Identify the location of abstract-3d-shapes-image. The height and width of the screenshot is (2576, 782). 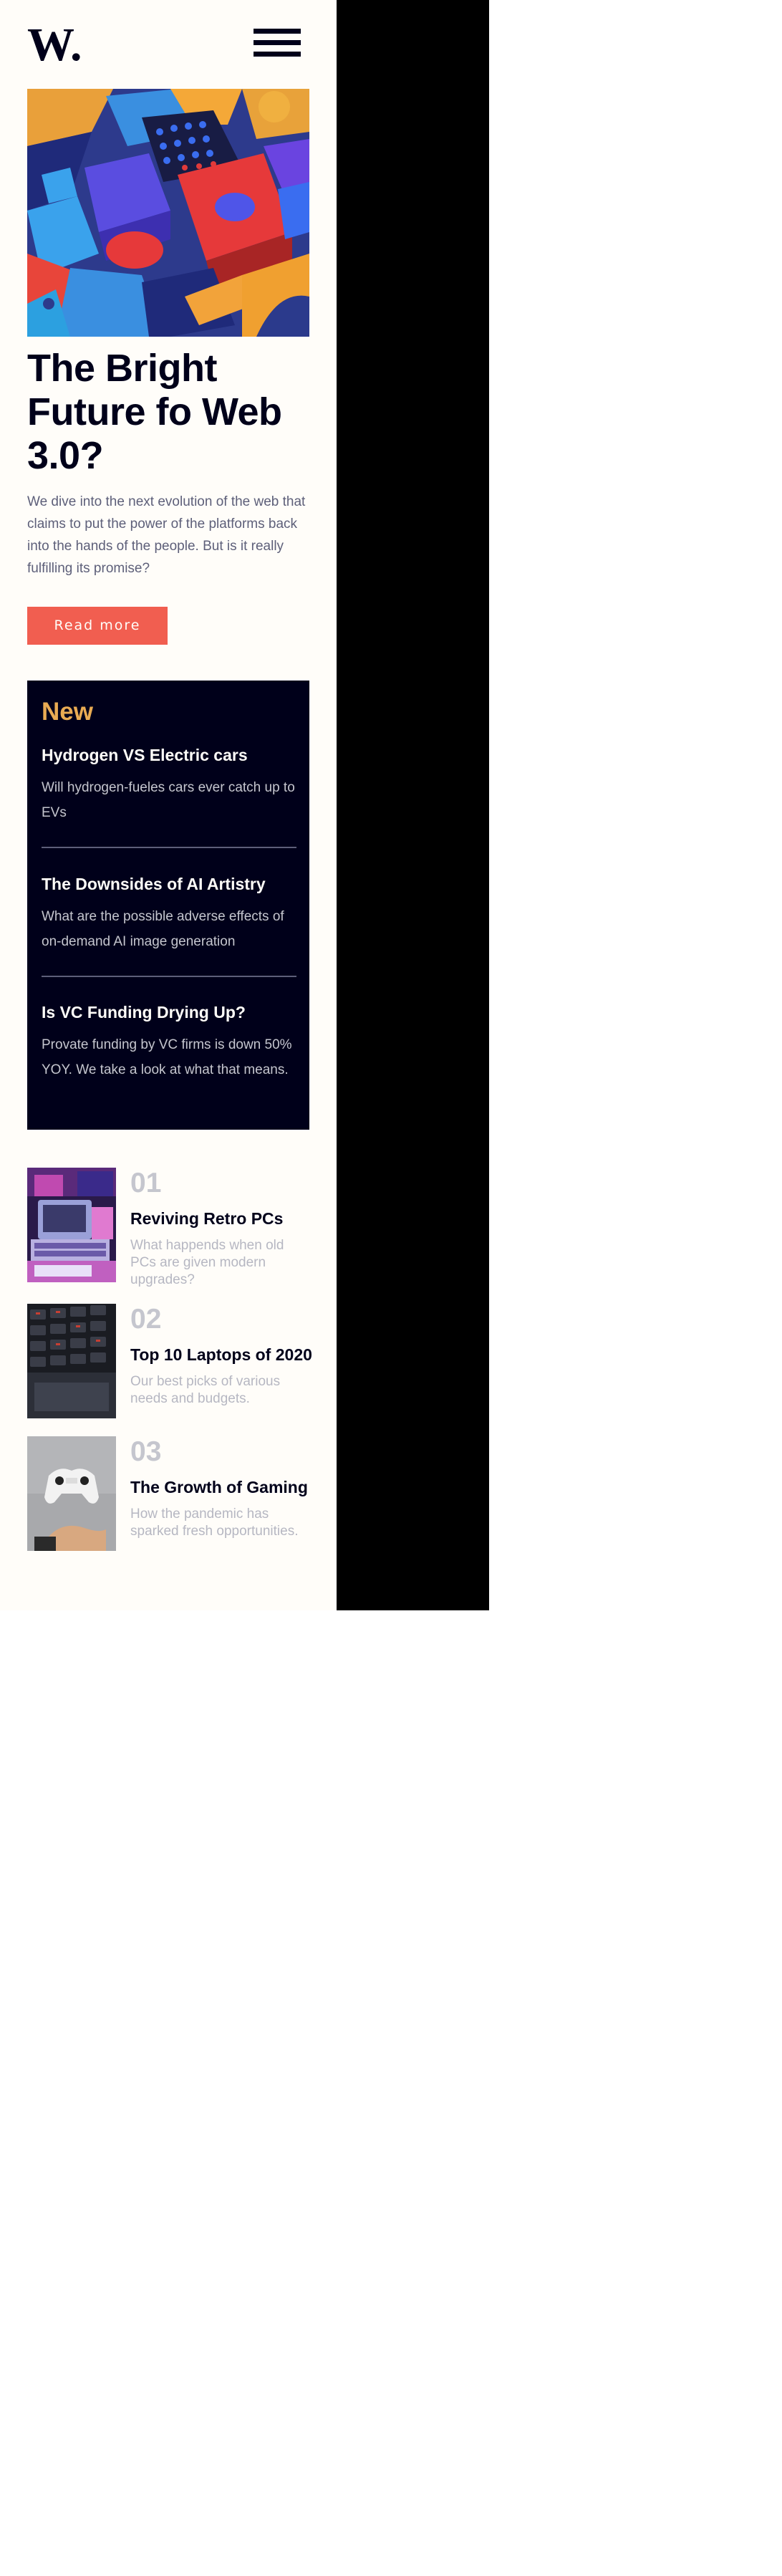
(168, 213).